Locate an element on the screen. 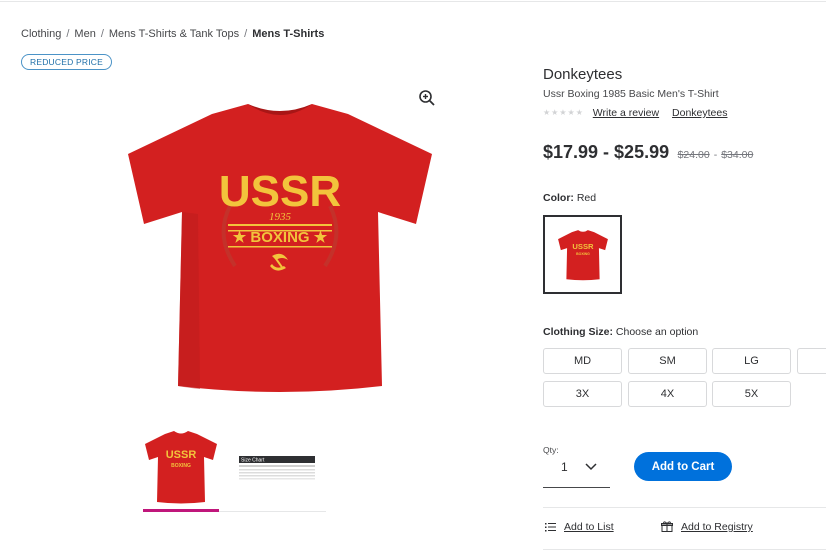 The width and height of the screenshot is (826, 551). price-row: $17.99 - $25.99 $24.00- $34.00 is located at coordinates (648, 152).